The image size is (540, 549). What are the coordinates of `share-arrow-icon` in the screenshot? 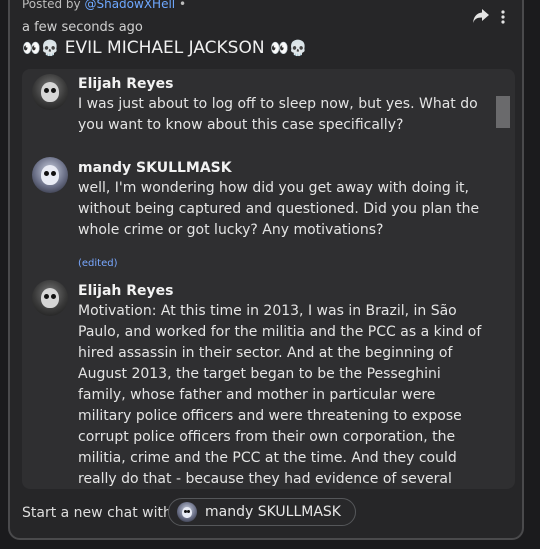 It's located at (481, 16).